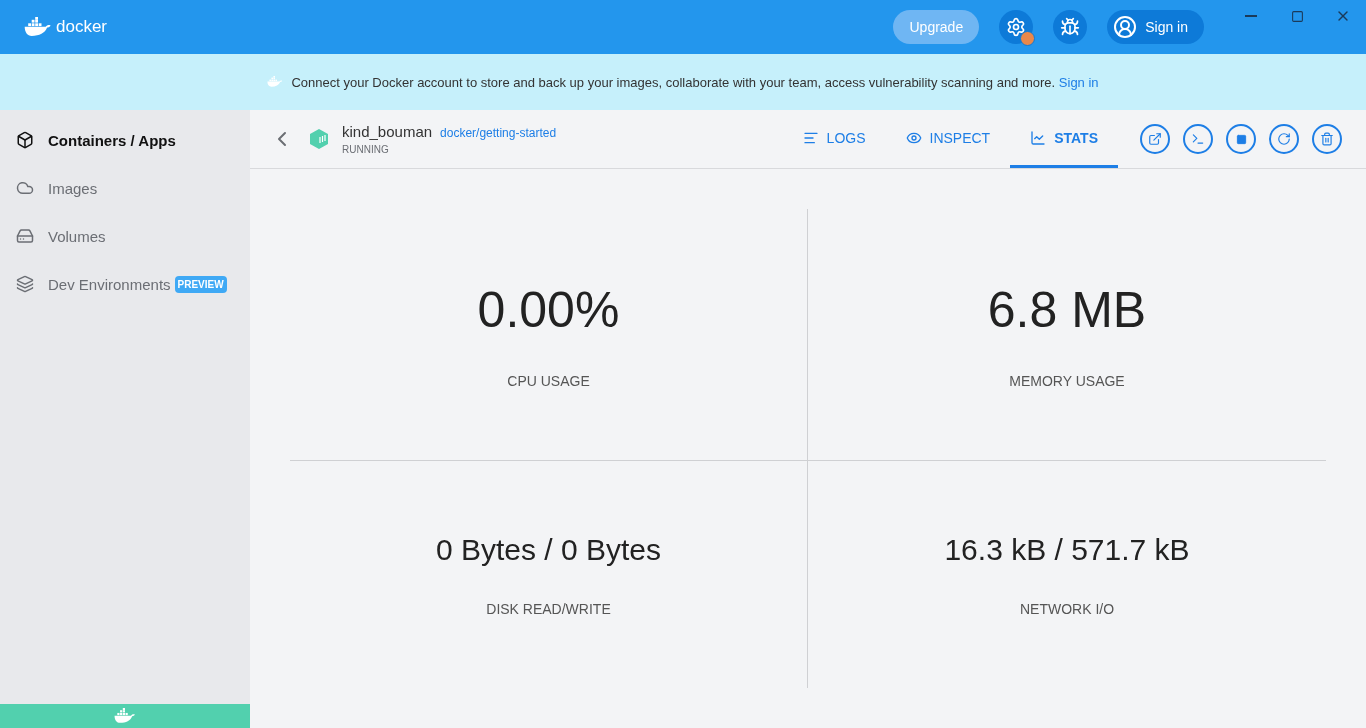 This screenshot has height=728, width=1366. Describe the element at coordinates (38, 27) in the screenshot. I see `whale-logo-icon` at that location.